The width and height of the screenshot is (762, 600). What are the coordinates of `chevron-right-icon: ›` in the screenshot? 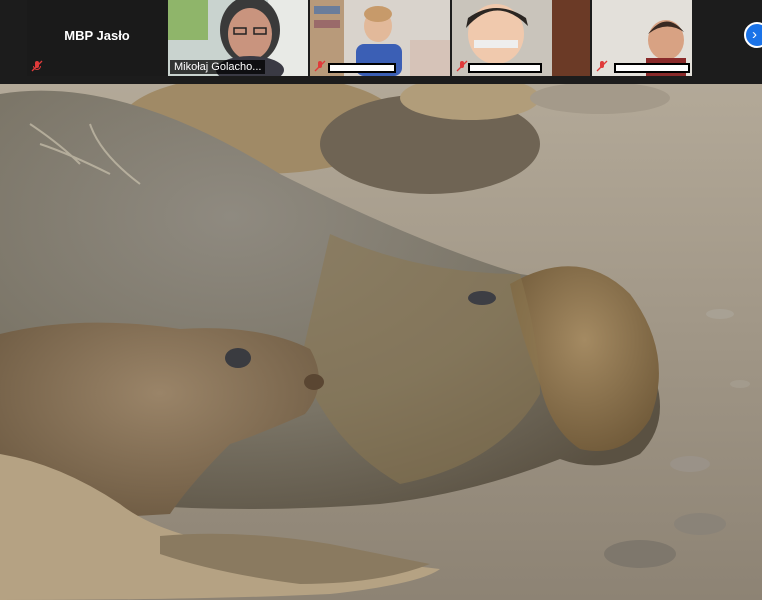 It's located at (753, 35).